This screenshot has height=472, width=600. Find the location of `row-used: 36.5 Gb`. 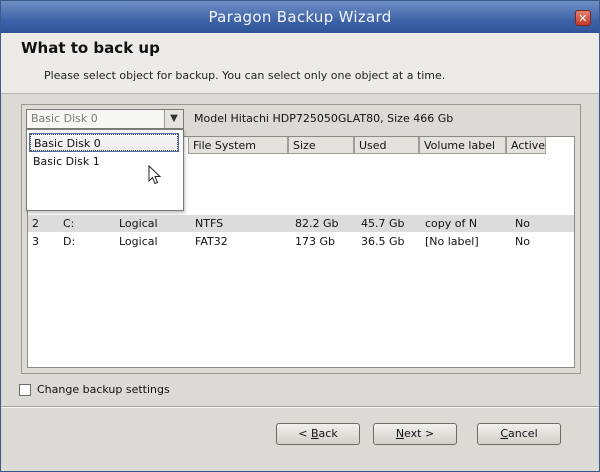

row-used: 36.5 Gb is located at coordinates (383, 241).